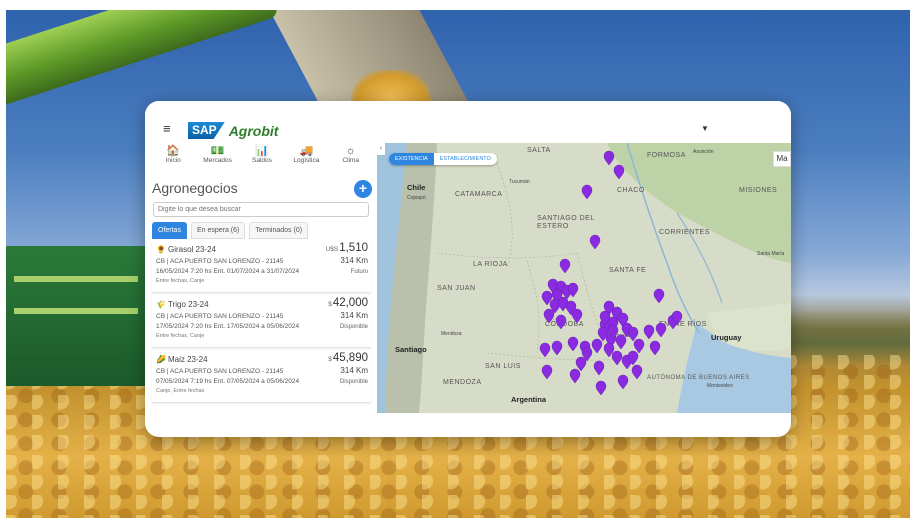 This screenshot has height=529, width=917. What do you see at coordinates (346, 248) in the screenshot?
I see `offer-price: U$S1,510` at bounding box center [346, 248].